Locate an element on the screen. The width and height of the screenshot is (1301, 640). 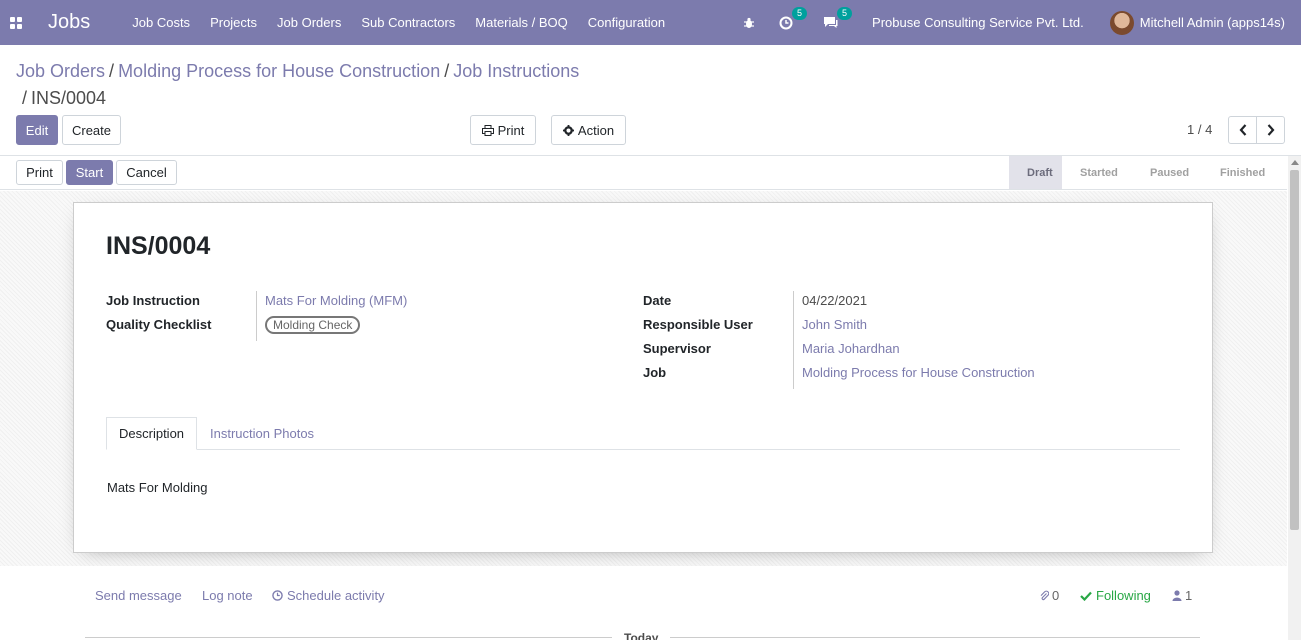
user-icon is located at coordinates (1177, 595).